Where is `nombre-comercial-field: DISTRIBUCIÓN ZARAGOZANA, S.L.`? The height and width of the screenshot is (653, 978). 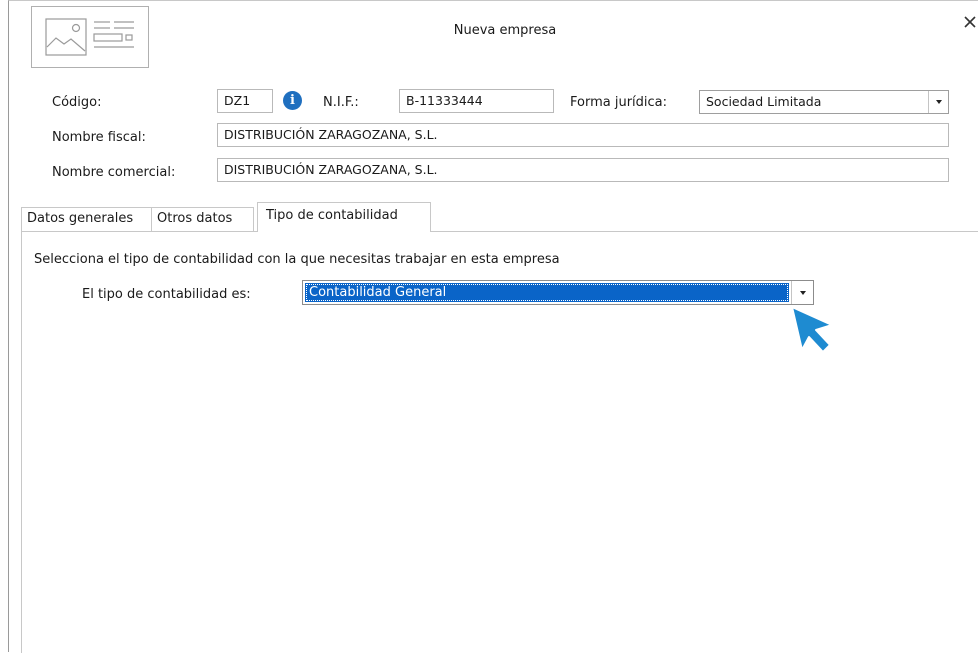 nombre-comercial-field: DISTRIBUCIÓN ZARAGOZANA, S.L. is located at coordinates (583, 170).